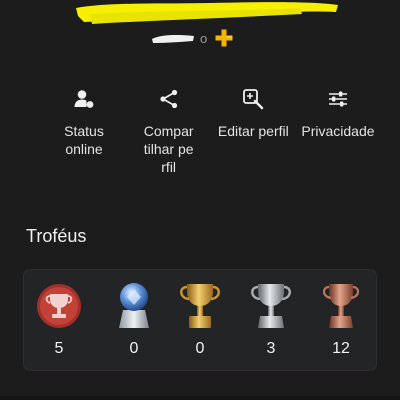  Describe the element at coordinates (168, 149) in the screenshot. I see `share-profile-label: Compartilhar perfil` at that location.